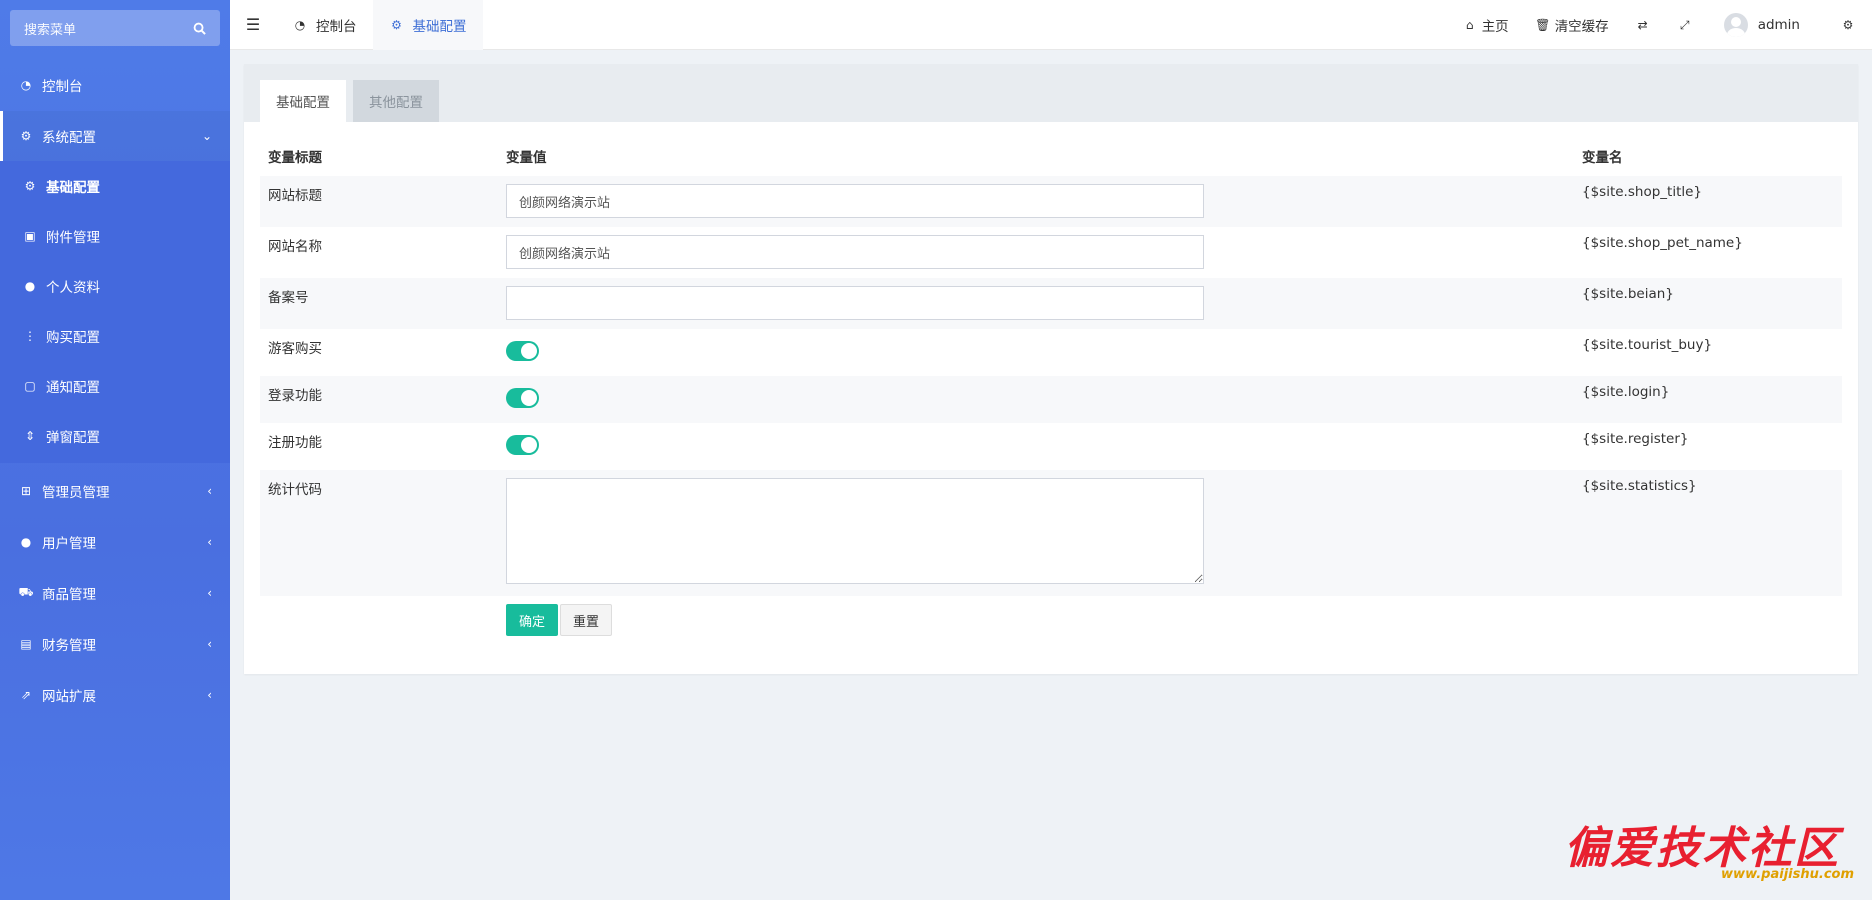  I want to click on sidebar-item-label: 控制台, so click(62, 87).